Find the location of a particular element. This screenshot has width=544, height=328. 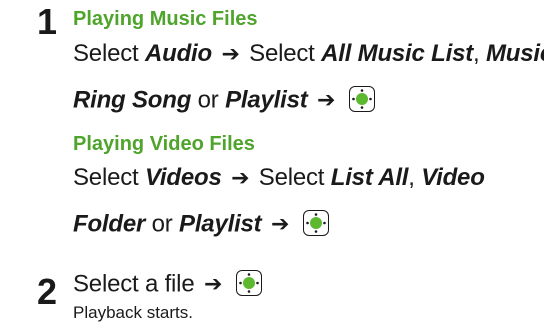

instruction-video-line1: Select Videos ➔ Select List All, Video is located at coordinates (279, 178).